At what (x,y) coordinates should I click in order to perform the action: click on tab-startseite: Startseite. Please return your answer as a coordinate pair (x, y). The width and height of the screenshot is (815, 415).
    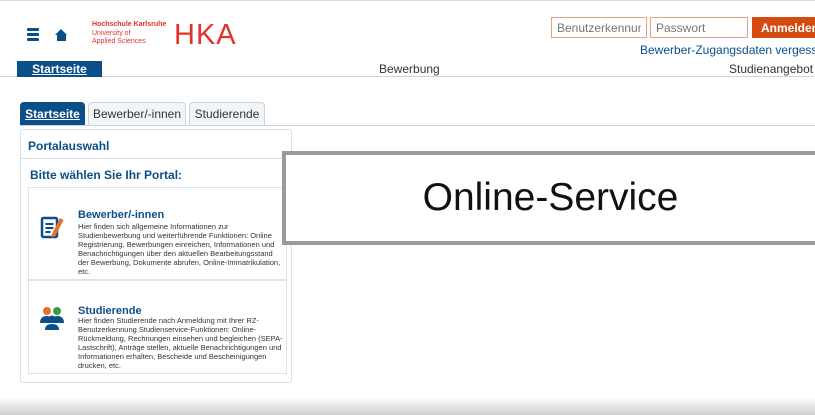
    Looking at the image, I should click on (52, 114).